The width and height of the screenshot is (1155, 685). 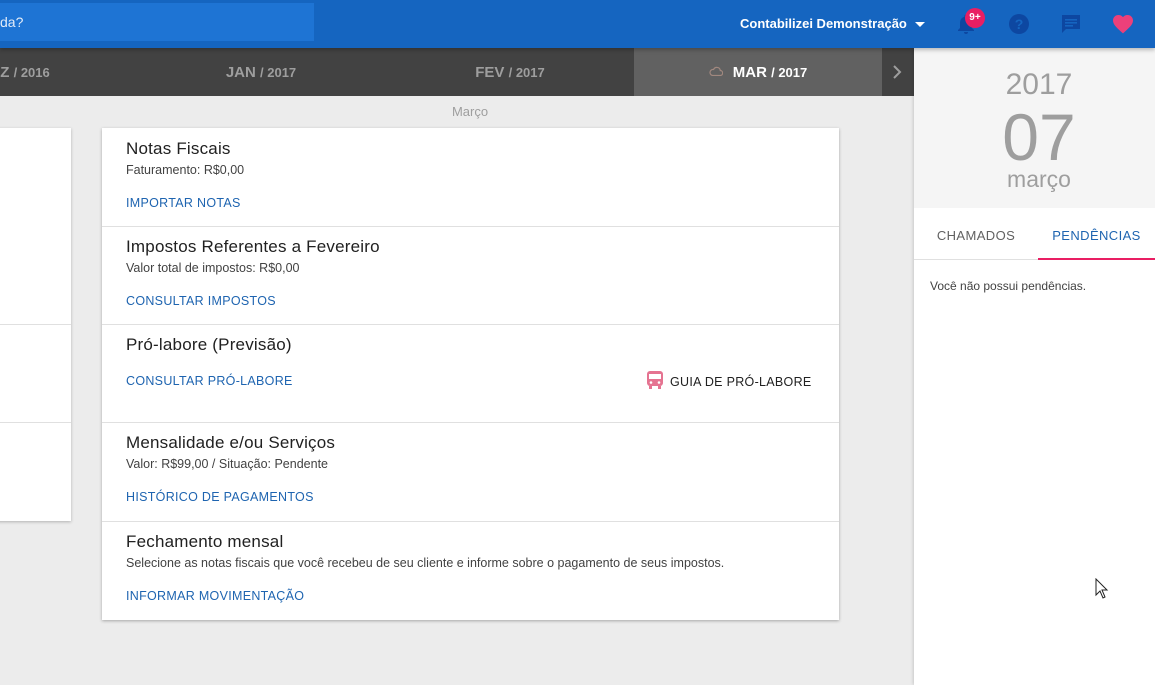 What do you see at coordinates (741, 381) in the screenshot?
I see `guia-label: GUIA DE PRÓ-LABORE` at bounding box center [741, 381].